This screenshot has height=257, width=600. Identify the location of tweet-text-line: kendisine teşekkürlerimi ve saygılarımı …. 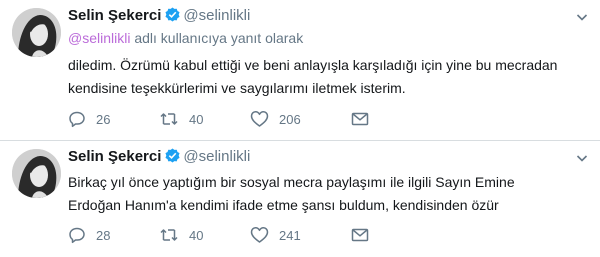
(237, 88).